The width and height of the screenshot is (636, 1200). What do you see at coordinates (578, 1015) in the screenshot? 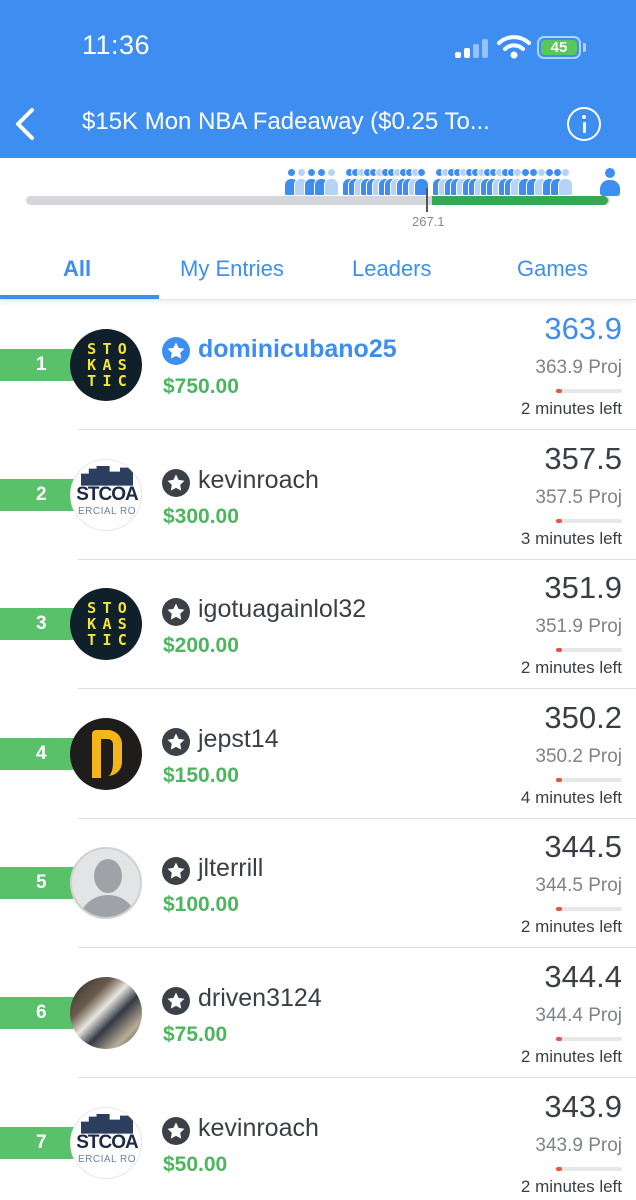
I see `projected-score: 344.4 Proj` at bounding box center [578, 1015].